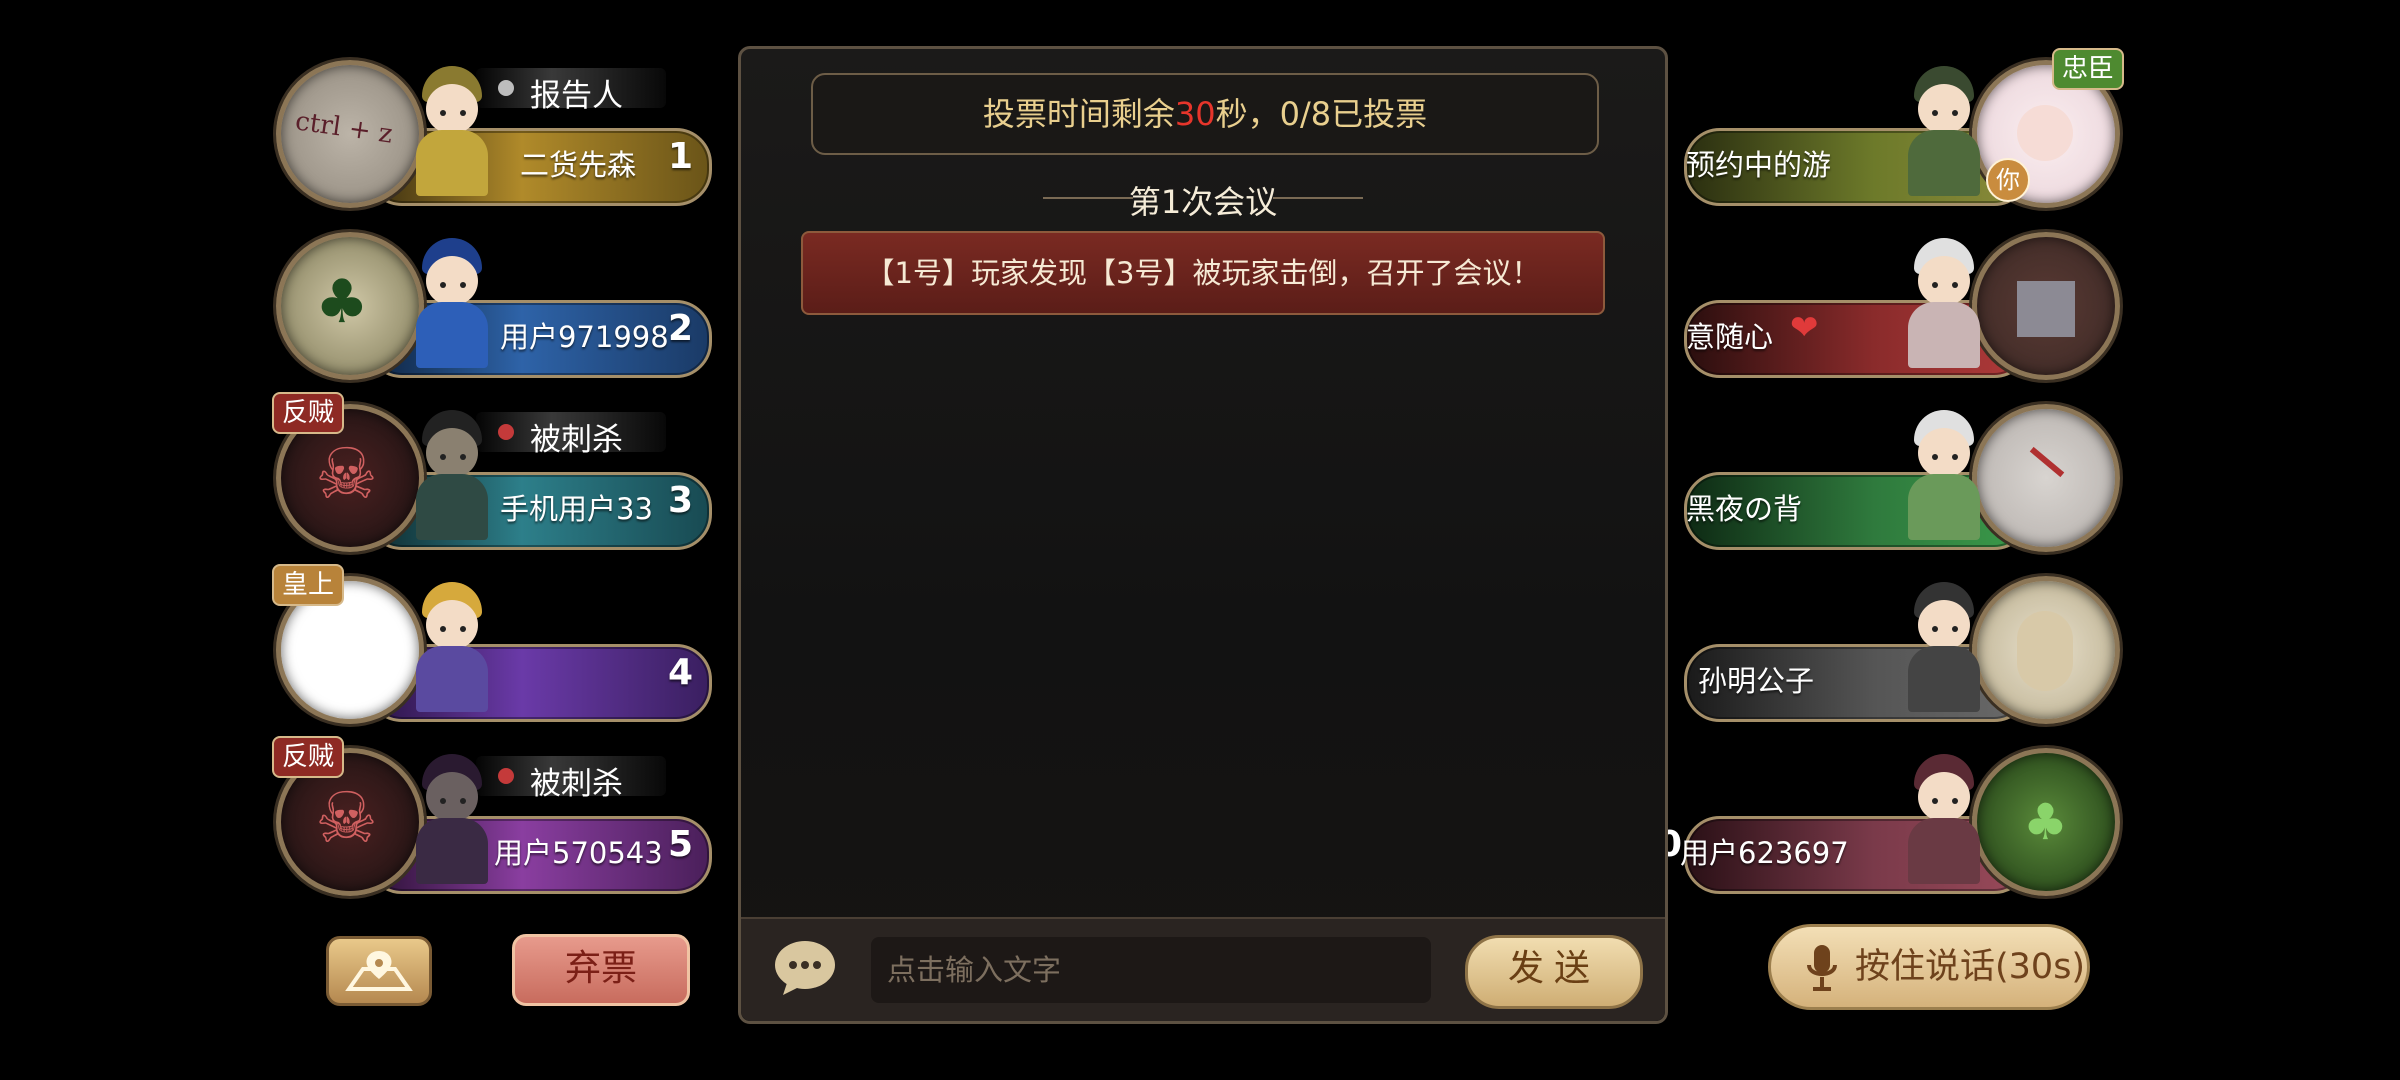 This screenshot has width=2400, height=1080. What do you see at coordinates (1151, 970) in the screenshot?
I see `chat-input` at bounding box center [1151, 970].